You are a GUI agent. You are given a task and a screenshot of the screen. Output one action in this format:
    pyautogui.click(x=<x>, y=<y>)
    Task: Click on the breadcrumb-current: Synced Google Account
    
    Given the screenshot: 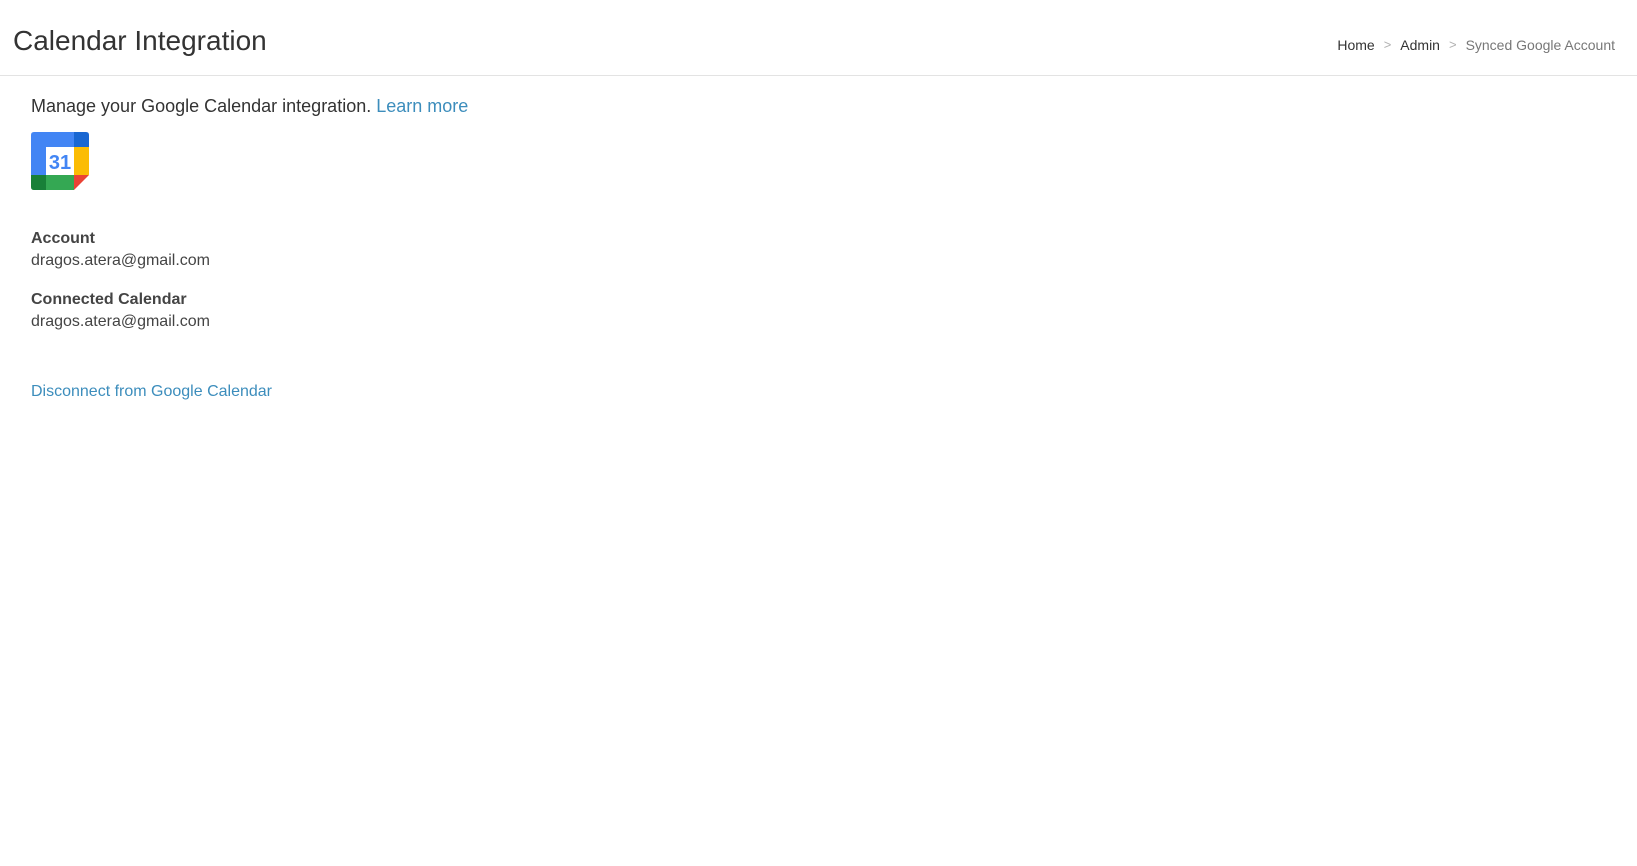 What is the action you would take?
    pyautogui.click(x=1540, y=45)
    